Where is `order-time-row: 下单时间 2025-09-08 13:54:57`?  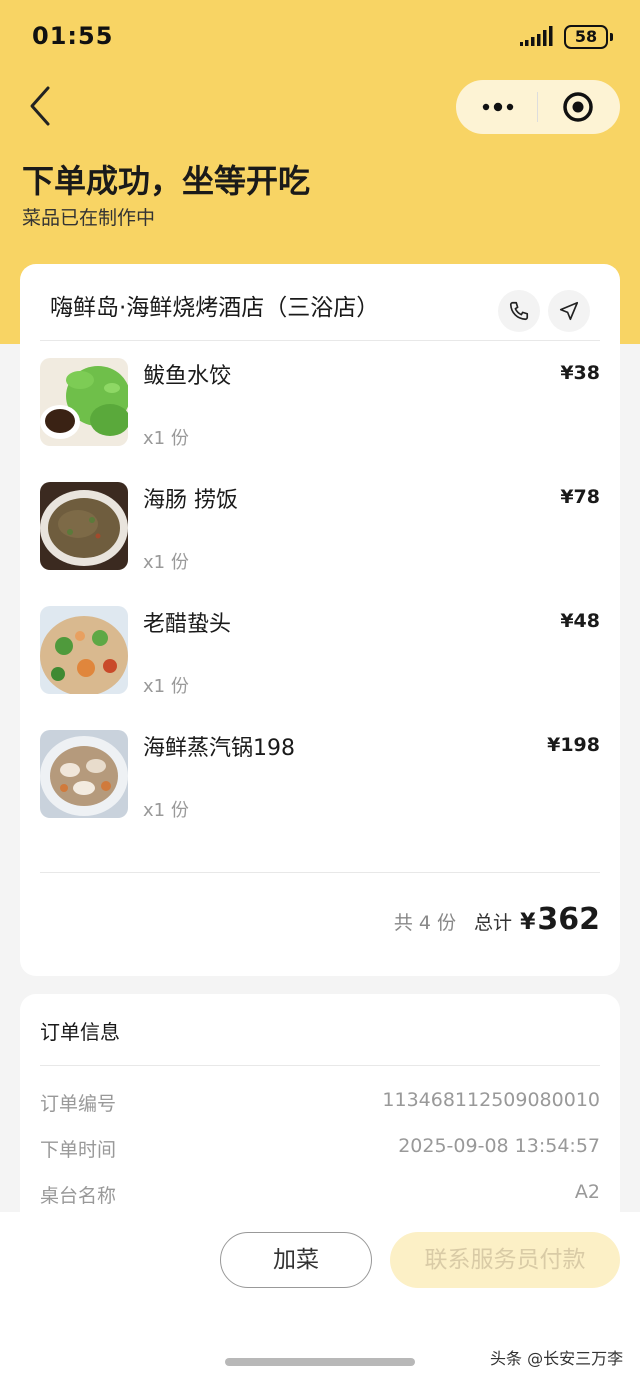 order-time-row: 下单时间 2025-09-08 13:54:57 is located at coordinates (320, 1149).